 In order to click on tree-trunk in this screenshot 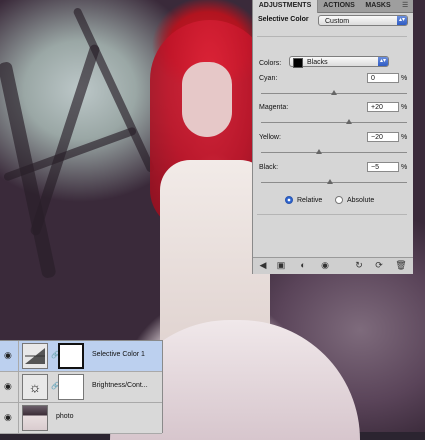, I will do `click(65, 140)`.